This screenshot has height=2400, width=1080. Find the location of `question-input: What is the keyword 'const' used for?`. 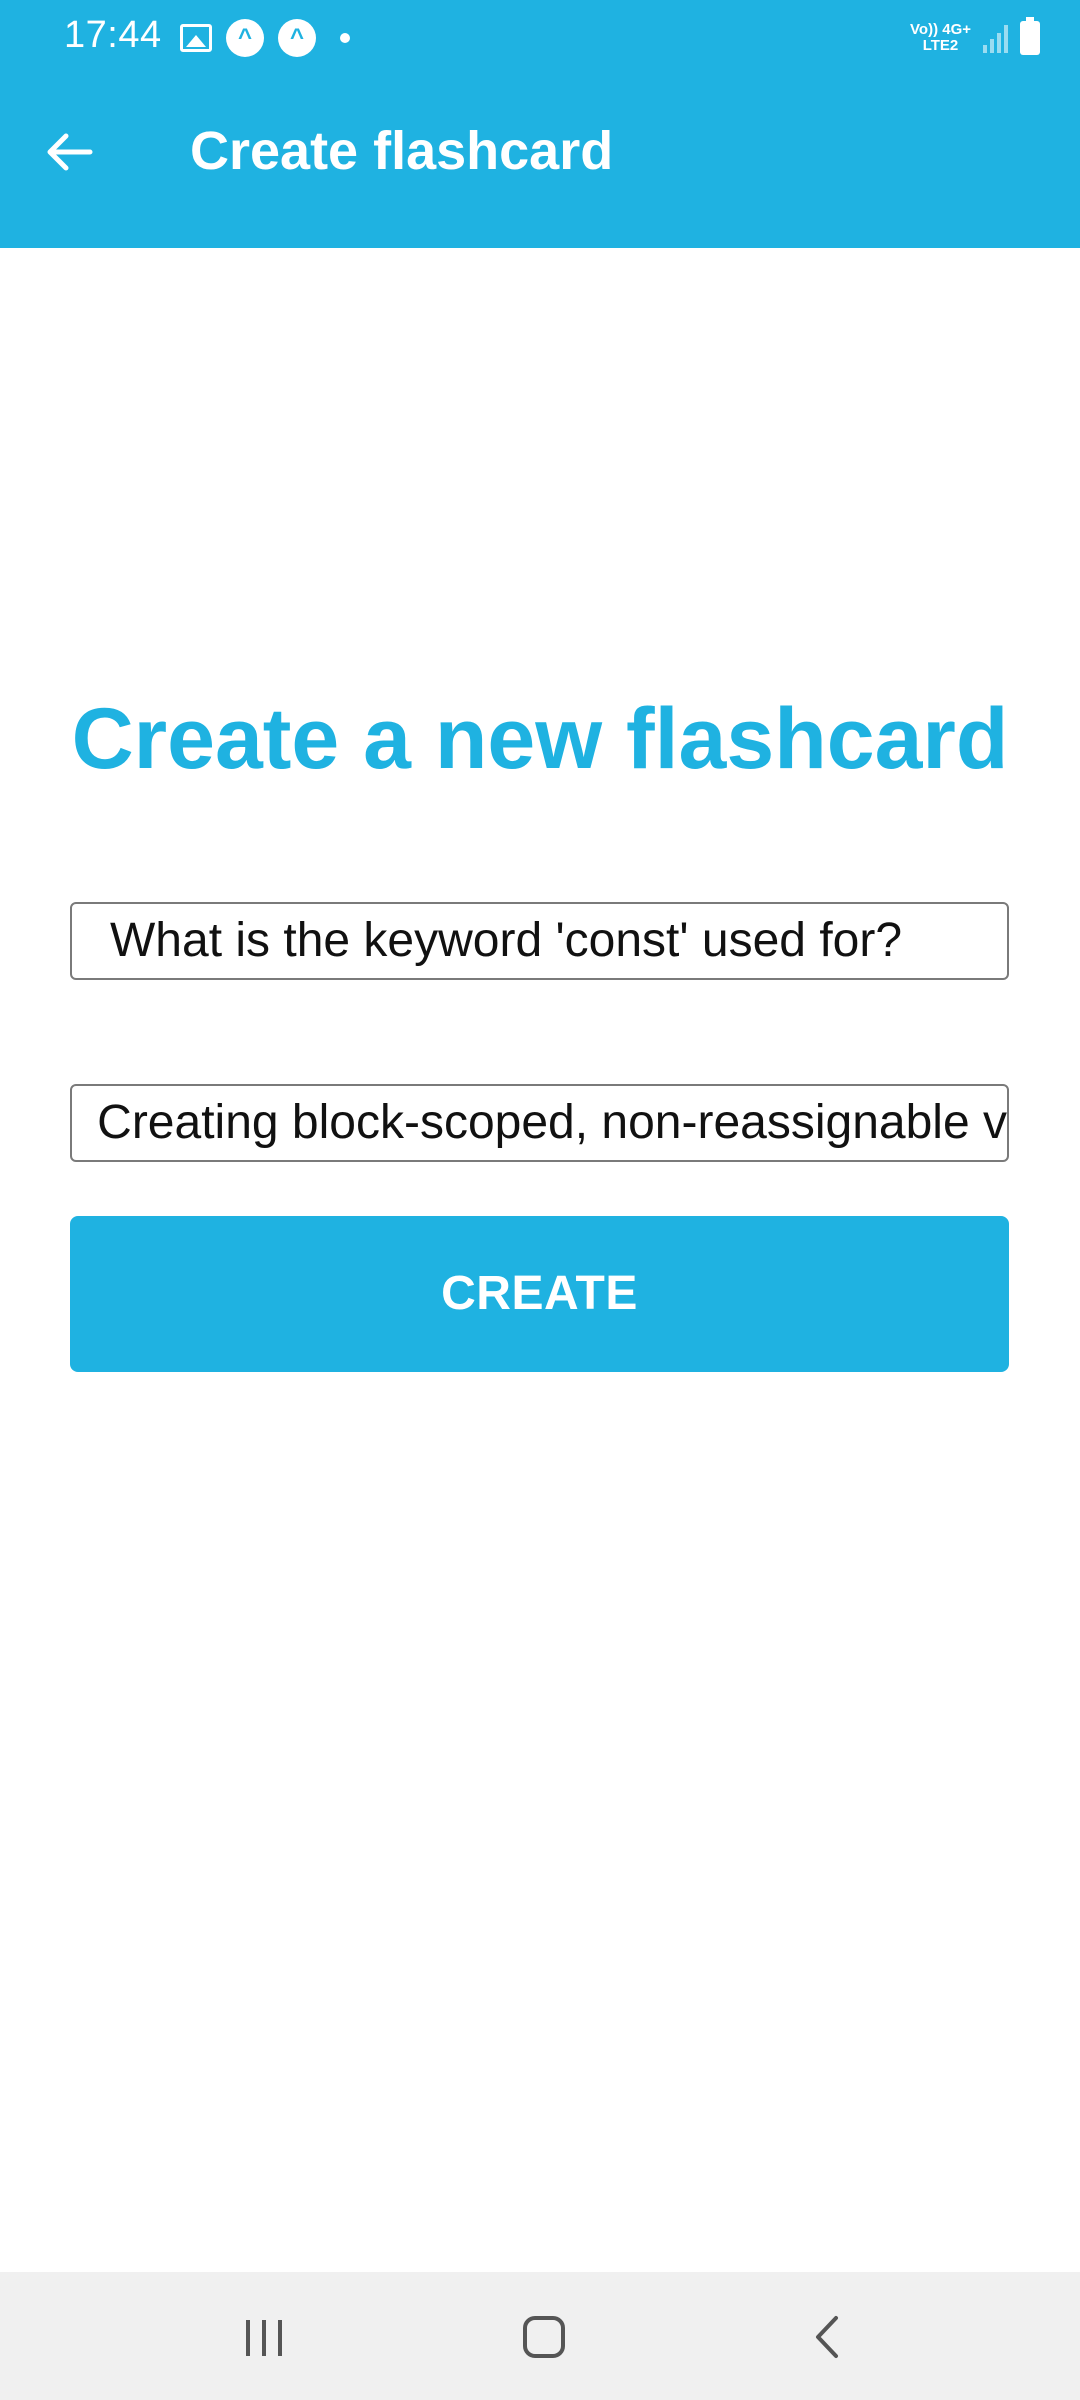

question-input: What is the keyword 'const' used for? is located at coordinates (539, 941).